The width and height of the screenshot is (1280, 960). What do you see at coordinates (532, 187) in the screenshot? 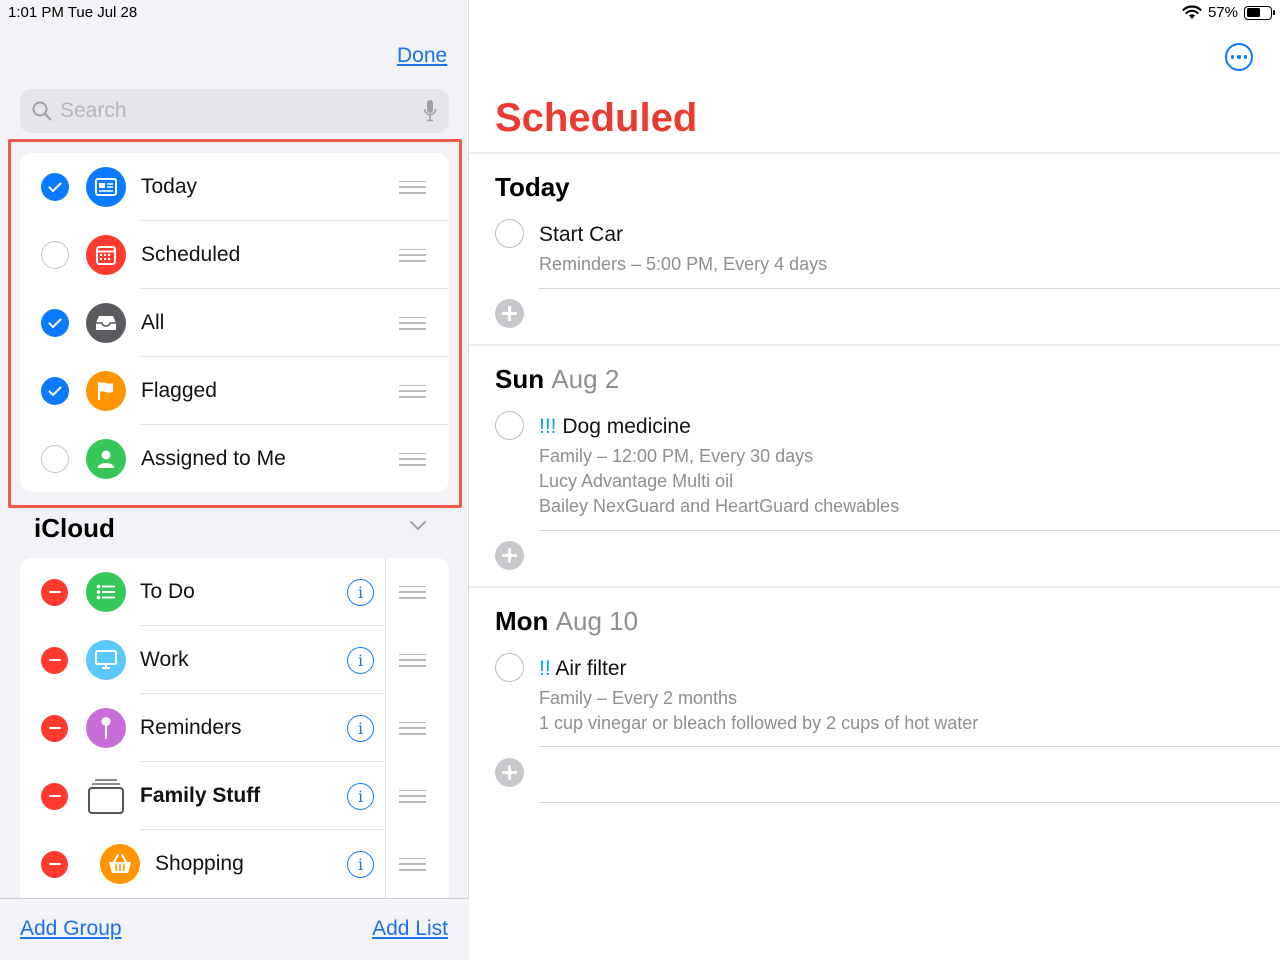
I see `section-day: Today` at bounding box center [532, 187].